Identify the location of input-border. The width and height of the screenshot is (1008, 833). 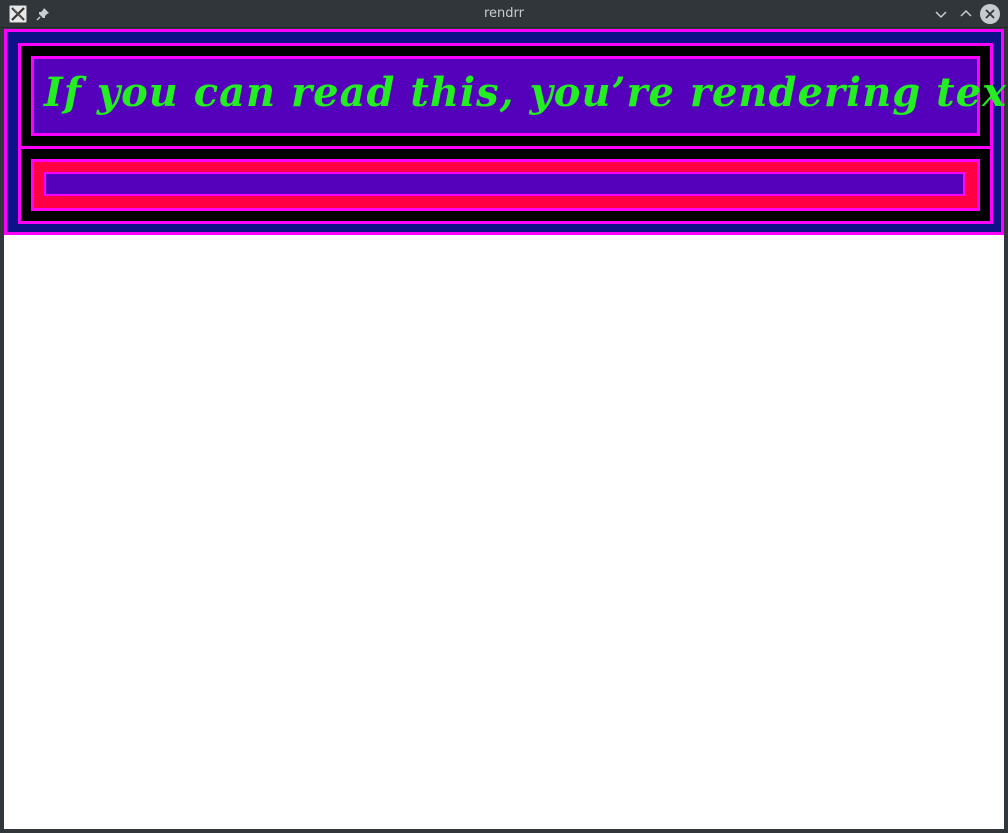
(505, 185).